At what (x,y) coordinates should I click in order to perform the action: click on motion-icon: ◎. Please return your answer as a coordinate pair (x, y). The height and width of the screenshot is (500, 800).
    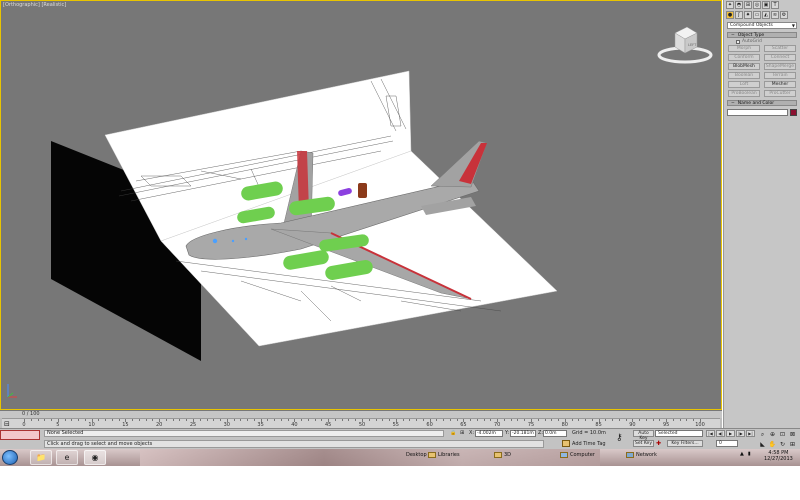
    Looking at the image, I should click on (757, 5).